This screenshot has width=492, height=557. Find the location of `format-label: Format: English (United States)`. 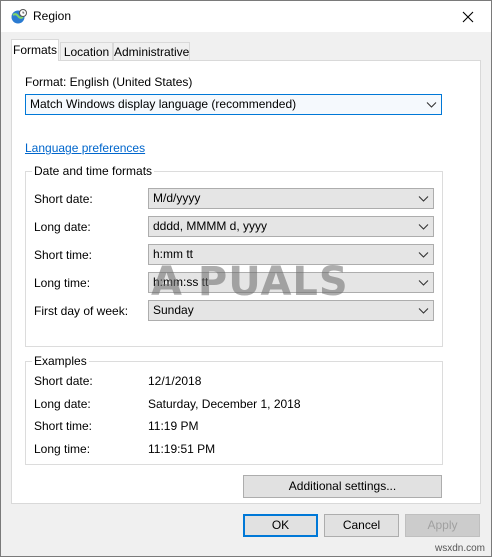

format-label: Format: English (United States) is located at coordinates (109, 82).